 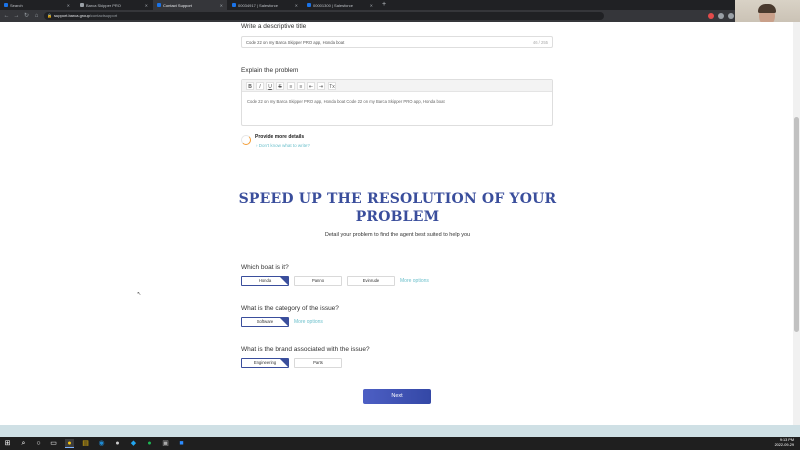 I want to click on browser-tab: Barca Skipper PRO ✕, so click(x=114, y=5).